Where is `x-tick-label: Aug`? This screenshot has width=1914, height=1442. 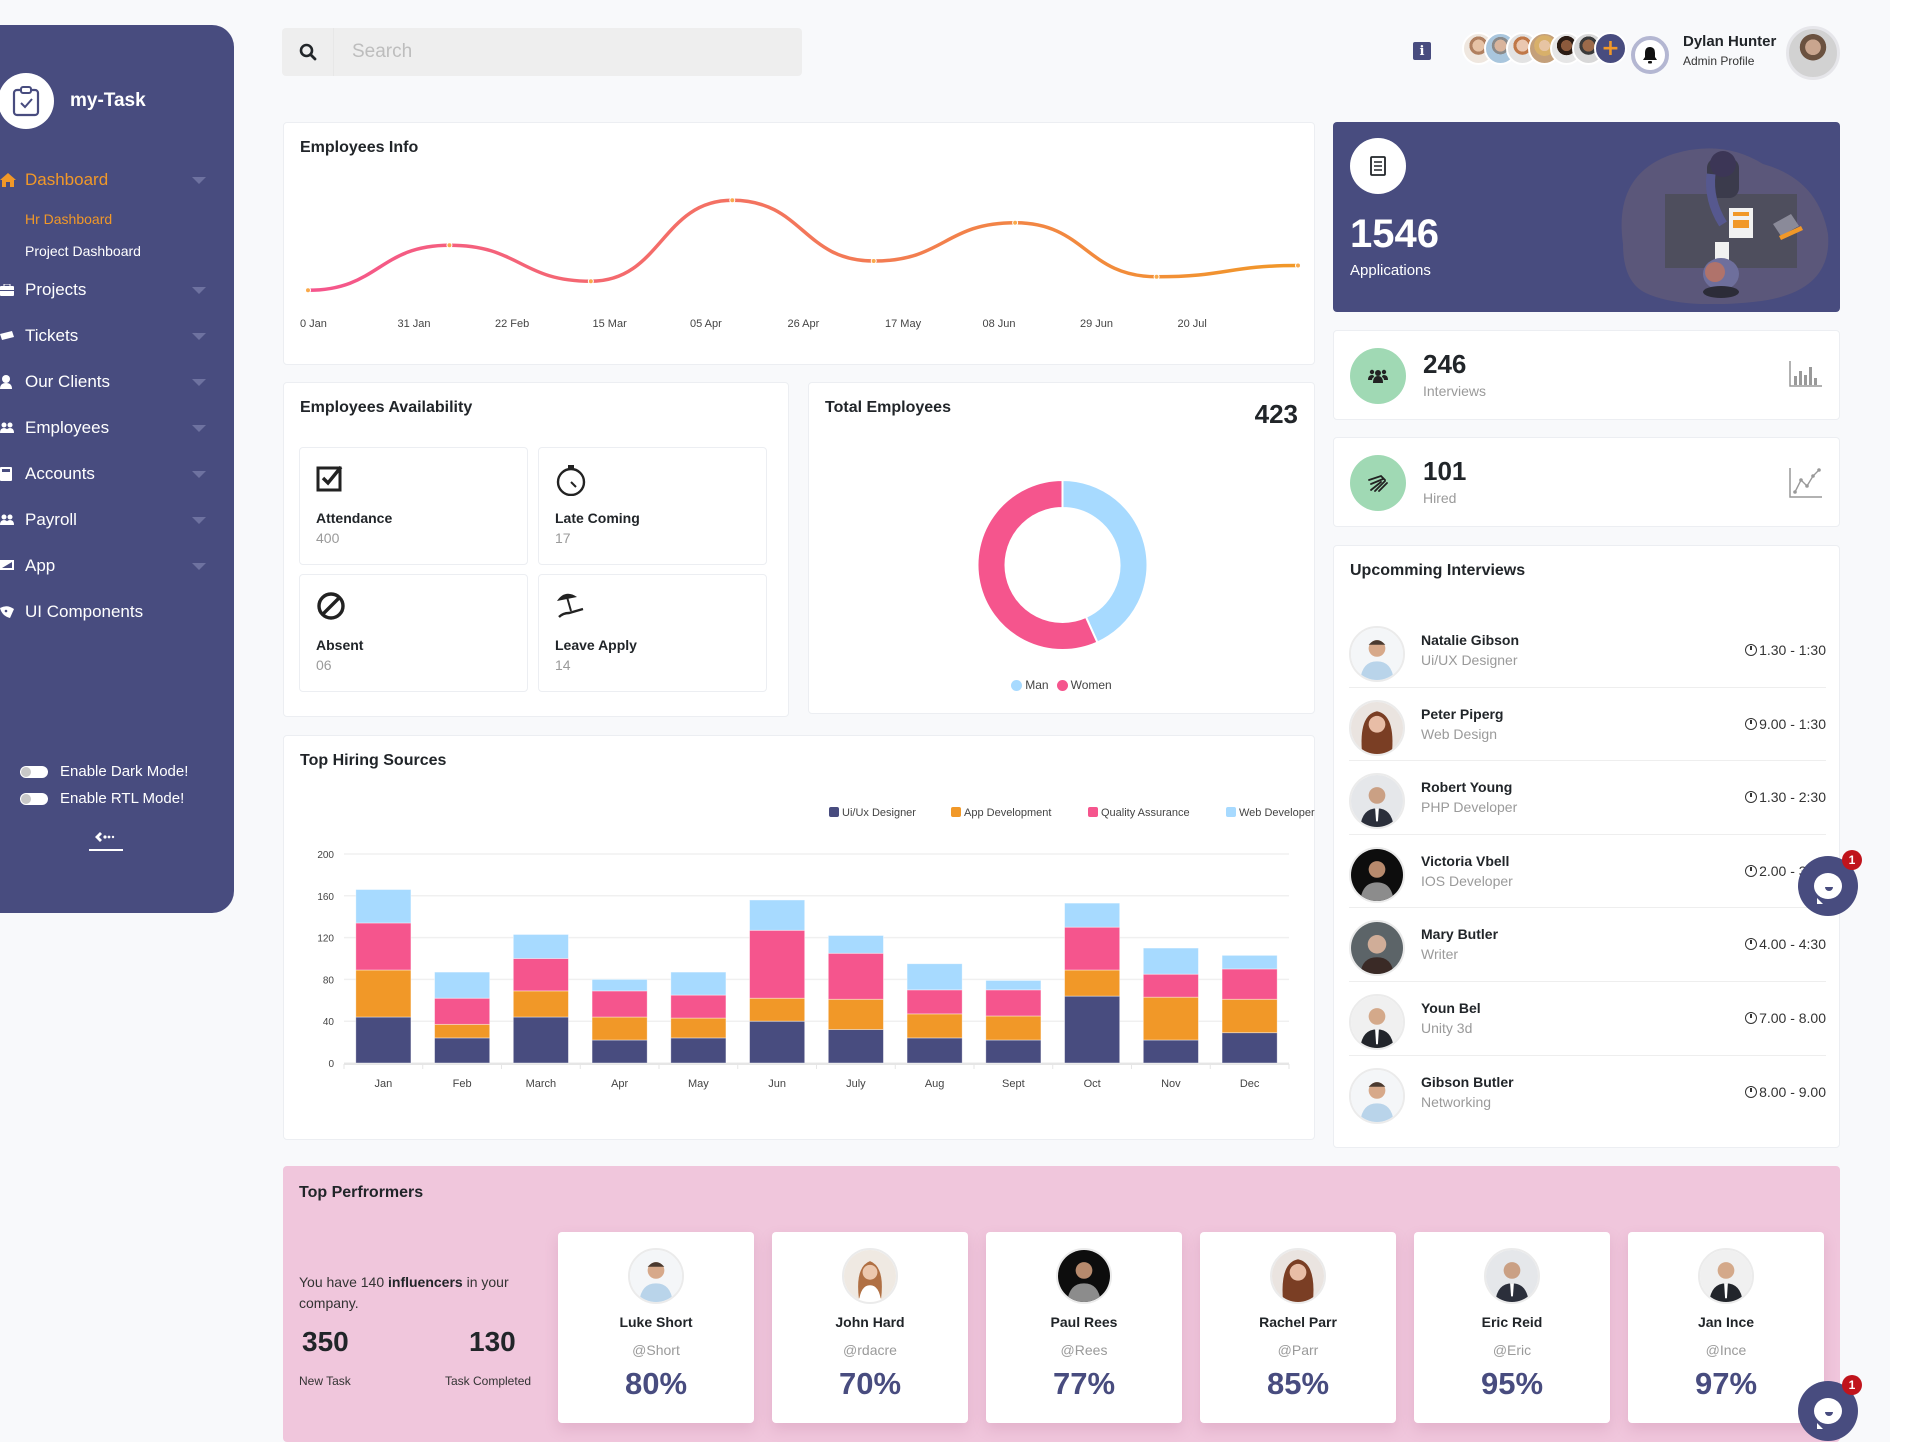
x-tick-label: Aug is located at coordinates (935, 1084).